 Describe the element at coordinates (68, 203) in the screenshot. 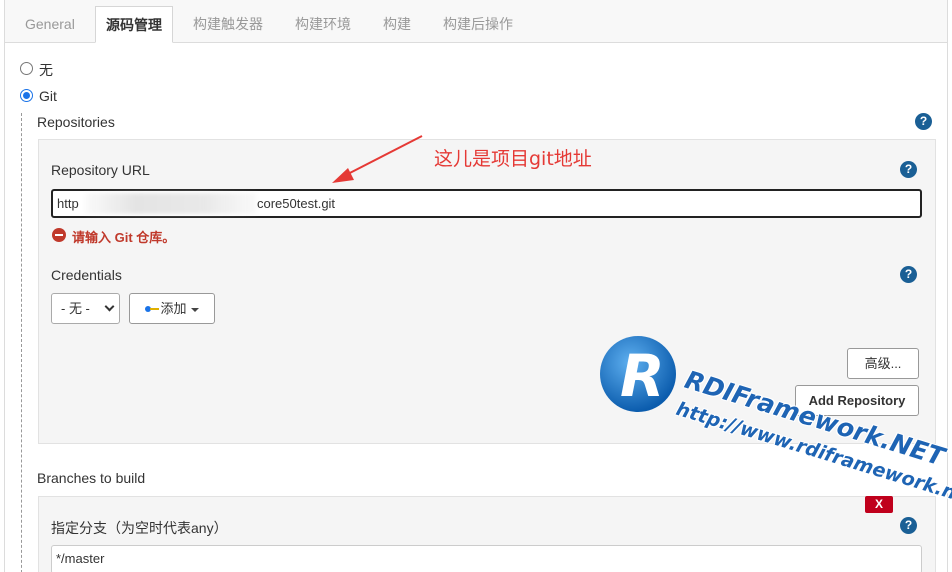

I see `repository-url-prefix: http` at that location.